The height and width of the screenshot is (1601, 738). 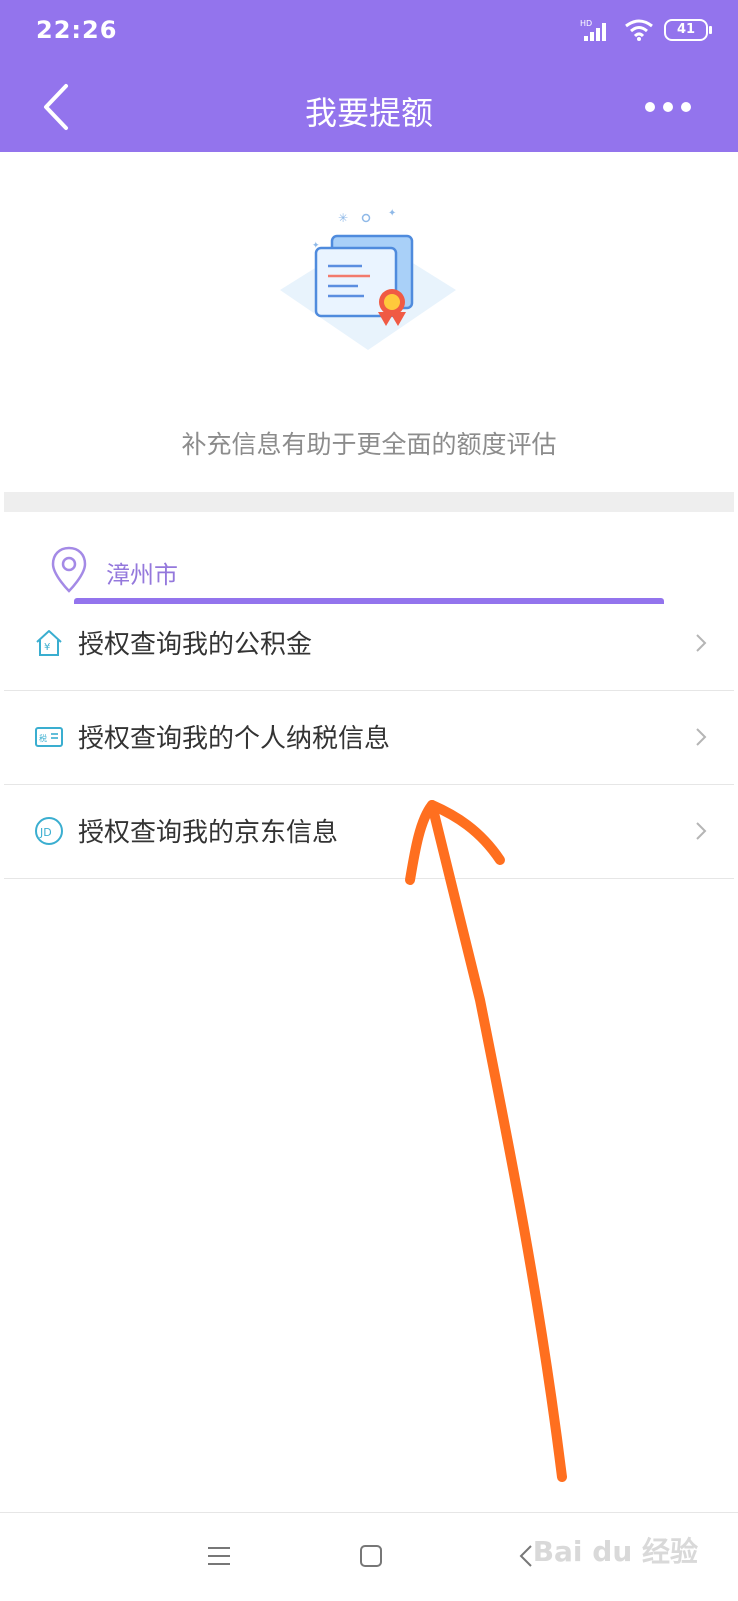 What do you see at coordinates (371, 1556) in the screenshot?
I see `home-icon` at bounding box center [371, 1556].